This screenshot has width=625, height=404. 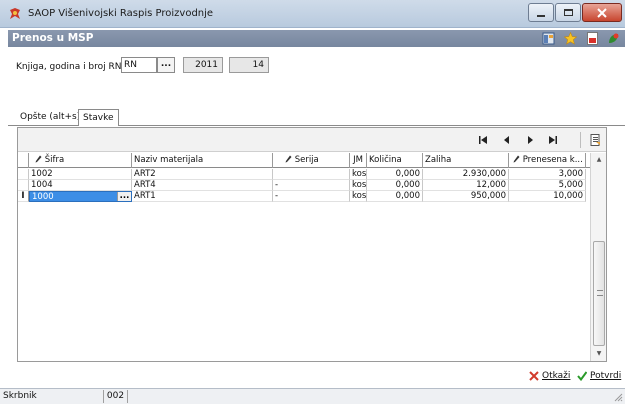 What do you see at coordinates (80, 185) in the screenshot?
I see `cell-sifra: 1004` at bounding box center [80, 185].